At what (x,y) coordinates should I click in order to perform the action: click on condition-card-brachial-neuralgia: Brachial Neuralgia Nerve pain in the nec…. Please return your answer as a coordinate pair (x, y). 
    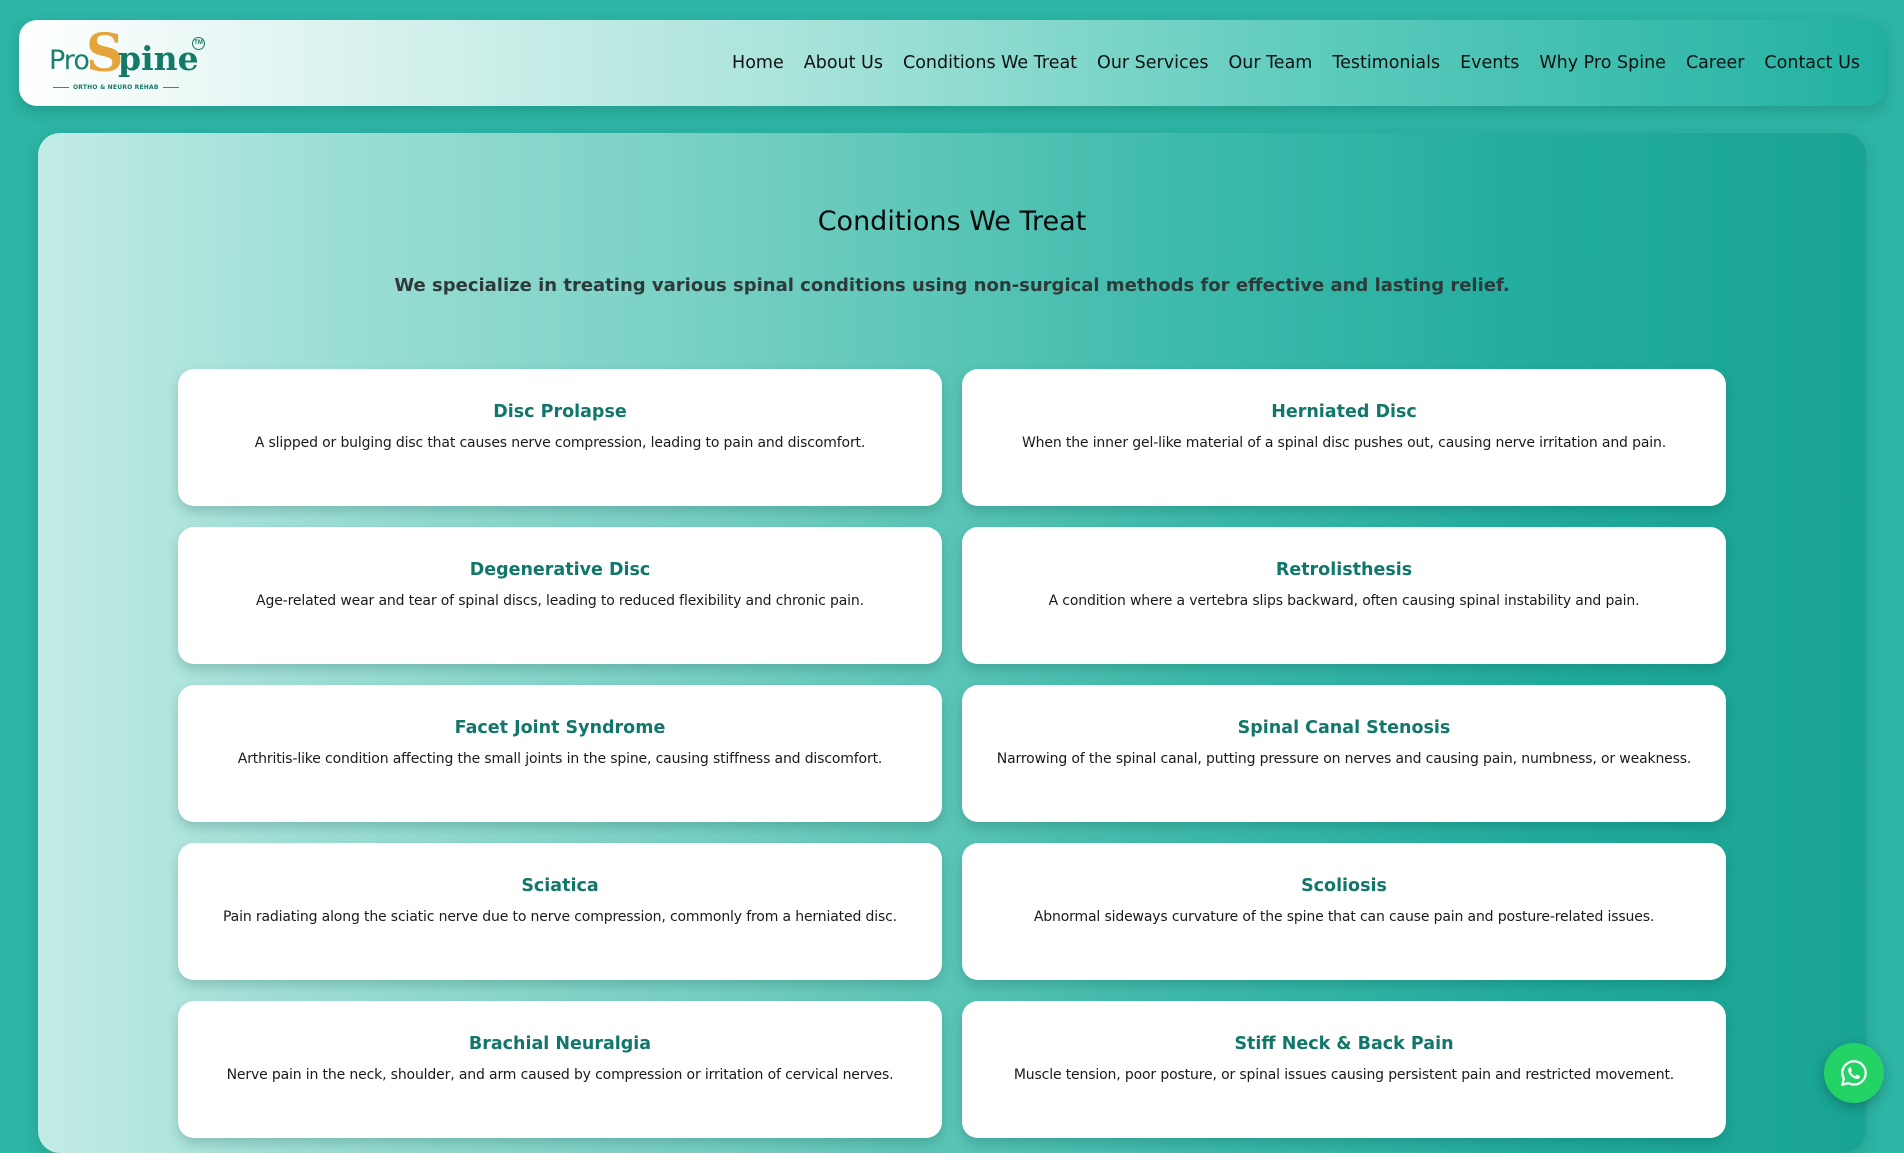
    Looking at the image, I should click on (560, 1069).